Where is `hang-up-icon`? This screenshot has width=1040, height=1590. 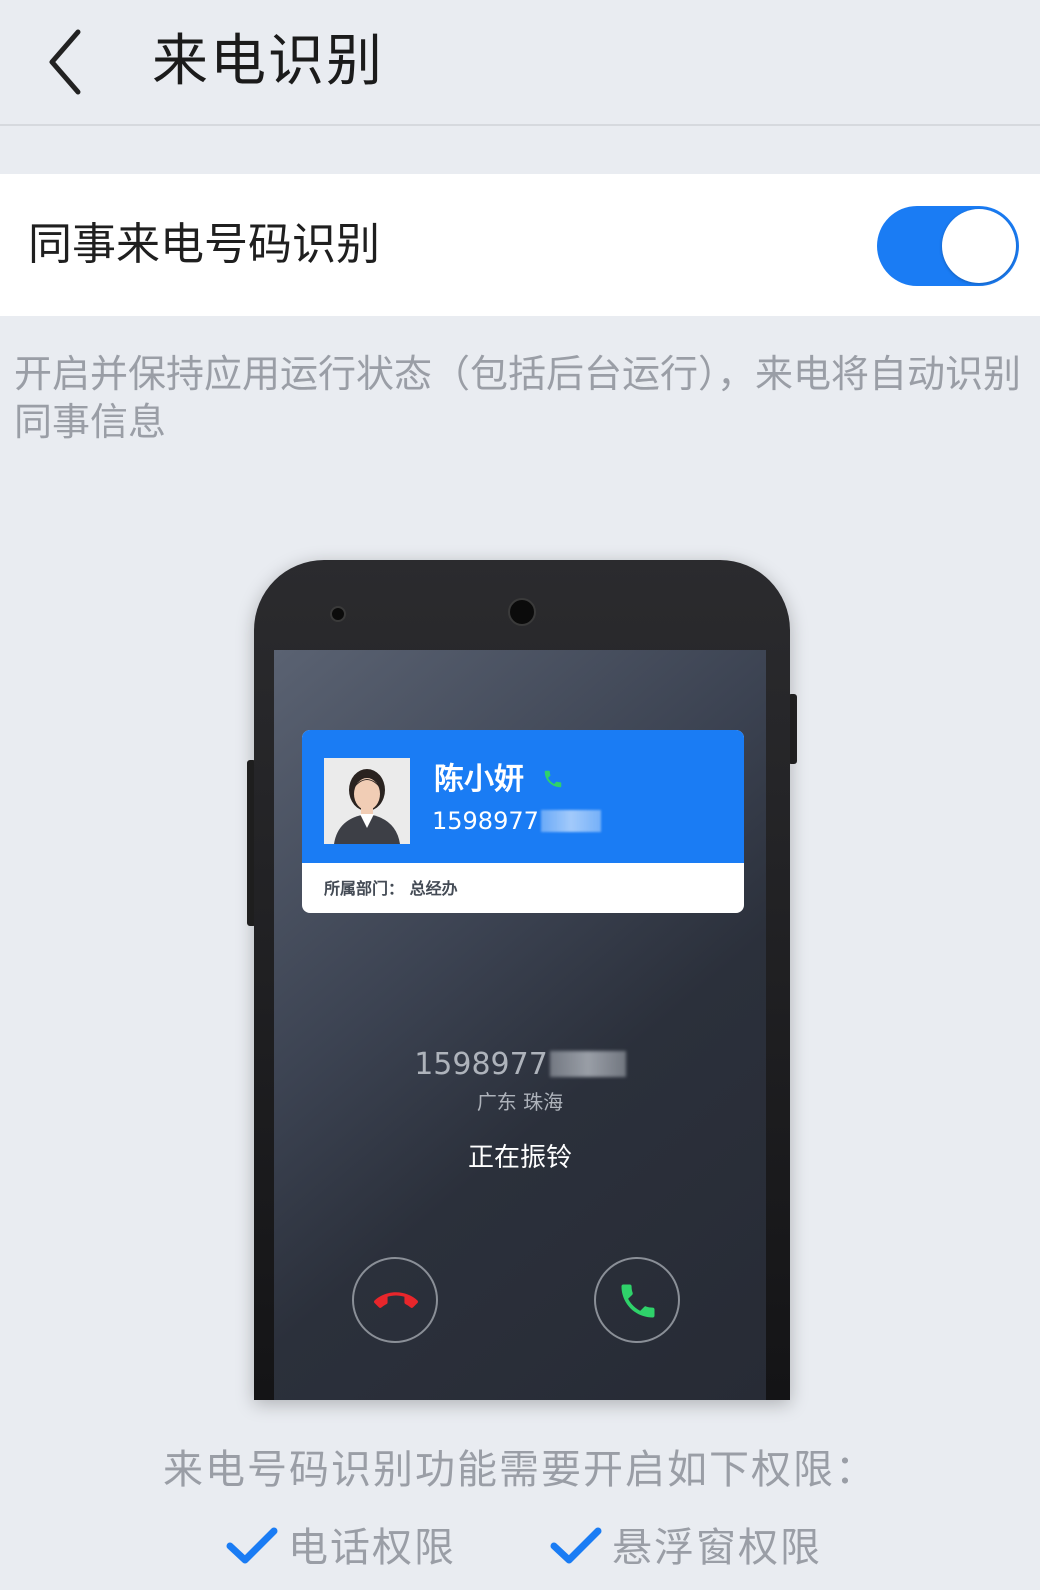
hang-up-icon is located at coordinates (396, 1300).